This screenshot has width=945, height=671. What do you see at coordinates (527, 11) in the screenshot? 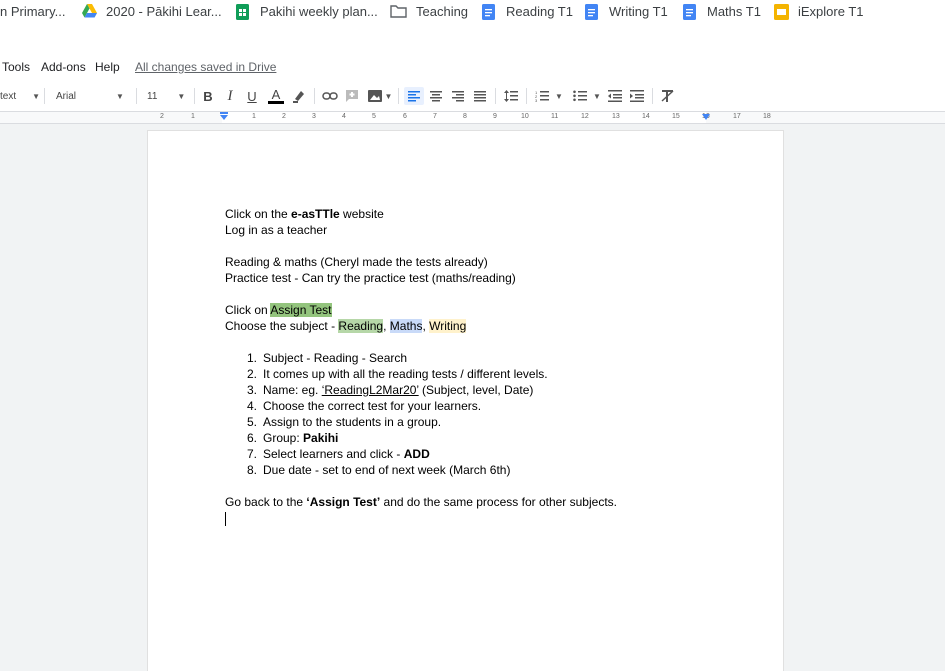
I see `bookmark-item: Reading T1` at bounding box center [527, 11].